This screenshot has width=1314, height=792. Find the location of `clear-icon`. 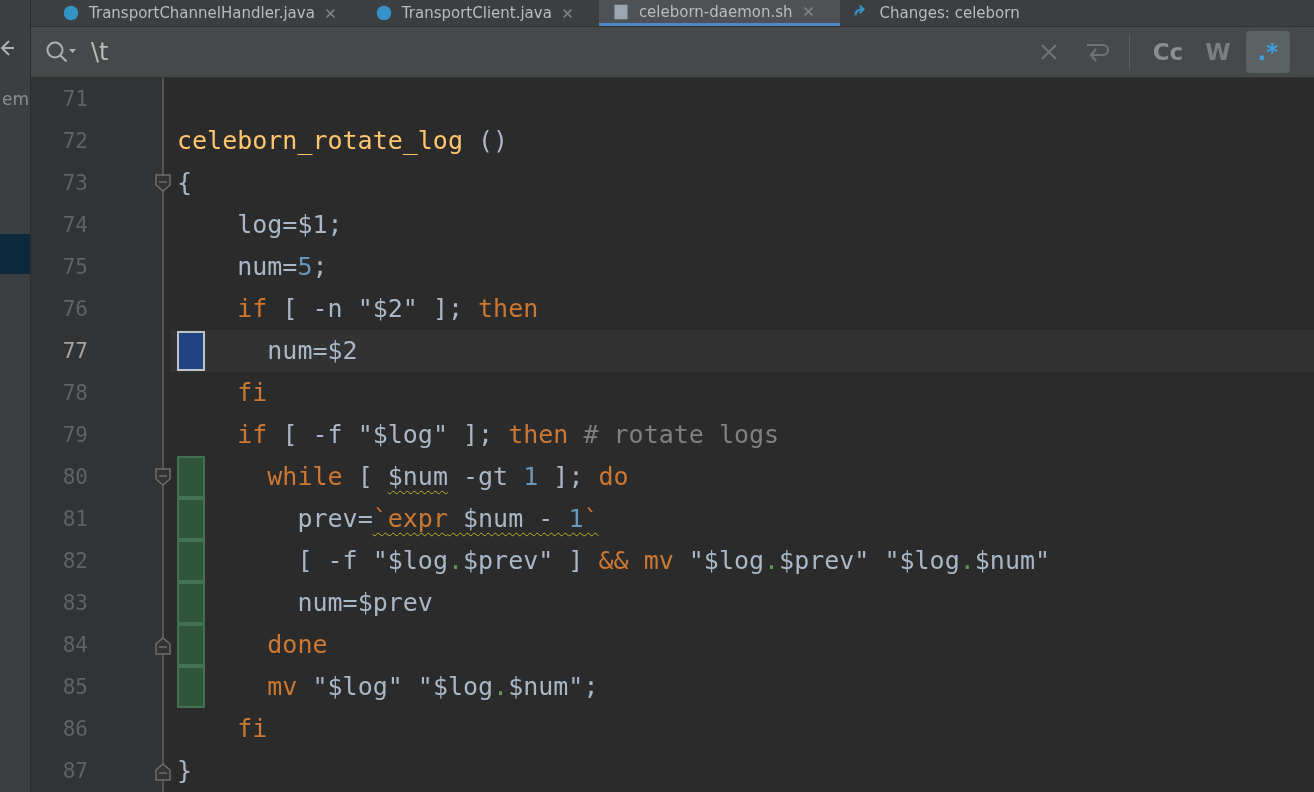

clear-icon is located at coordinates (1049, 52).